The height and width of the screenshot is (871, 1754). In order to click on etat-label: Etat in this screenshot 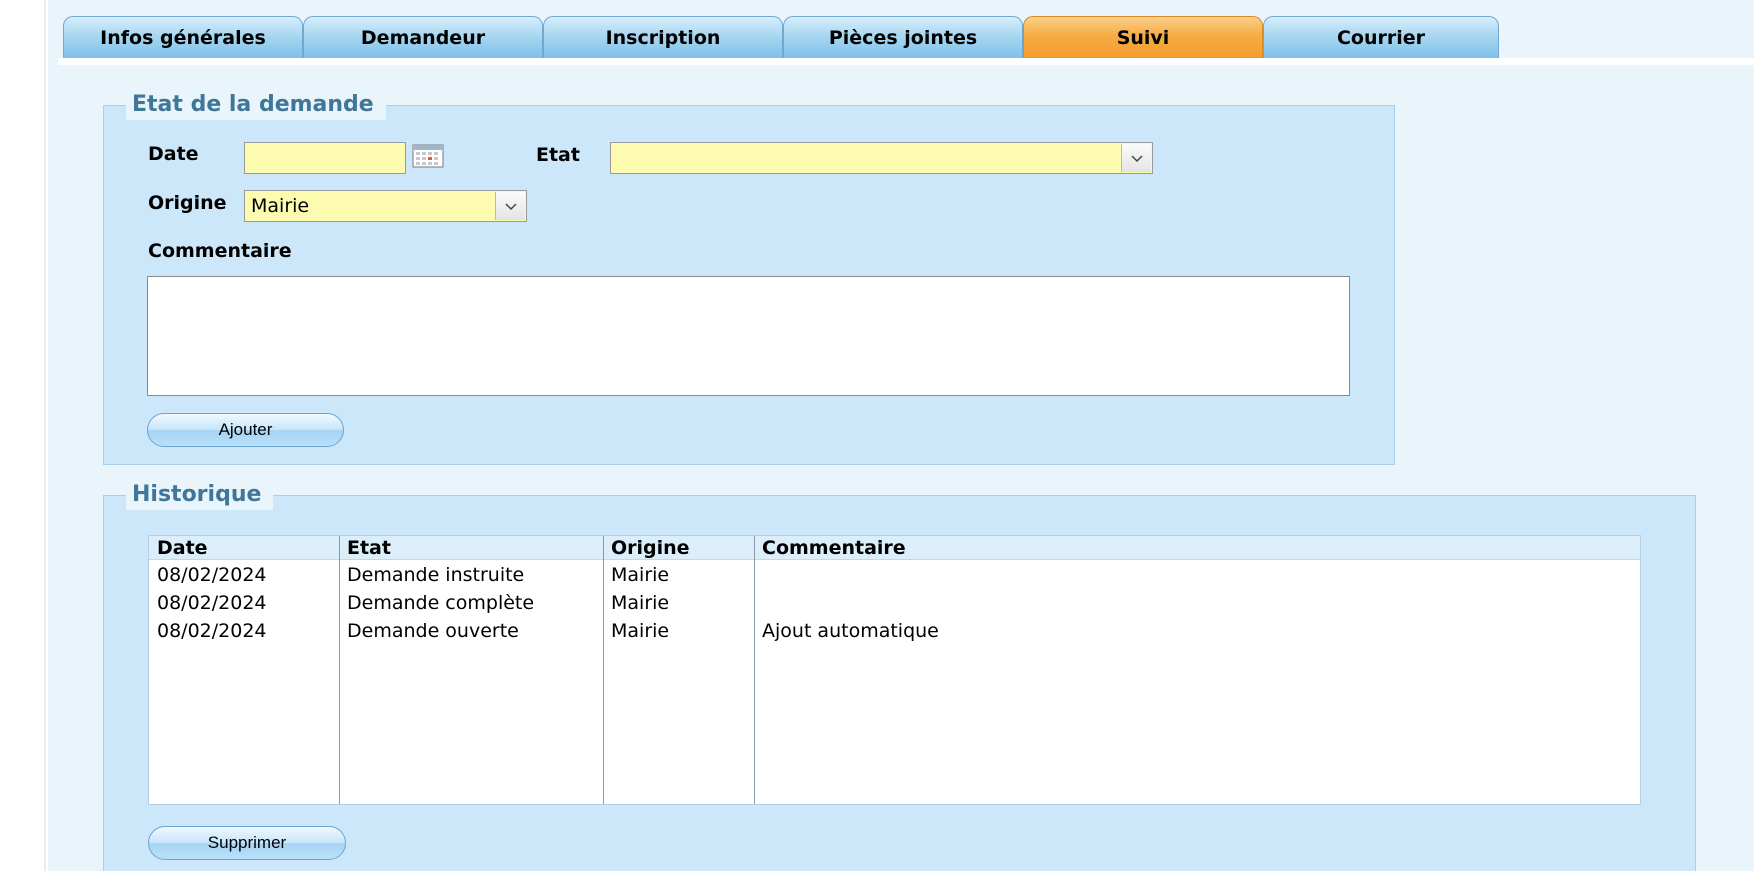, I will do `click(558, 155)`.